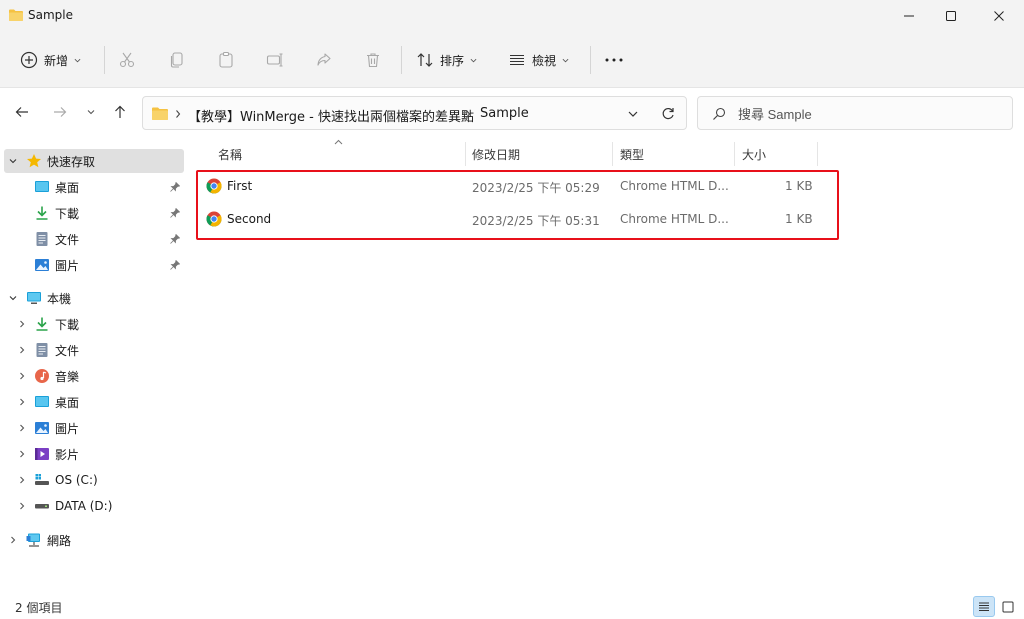  What do you see at coordinates (92, 298) in the screenshot?
I see `sidebar-item-this-pc: 本機` at bounding box center [92, 298].